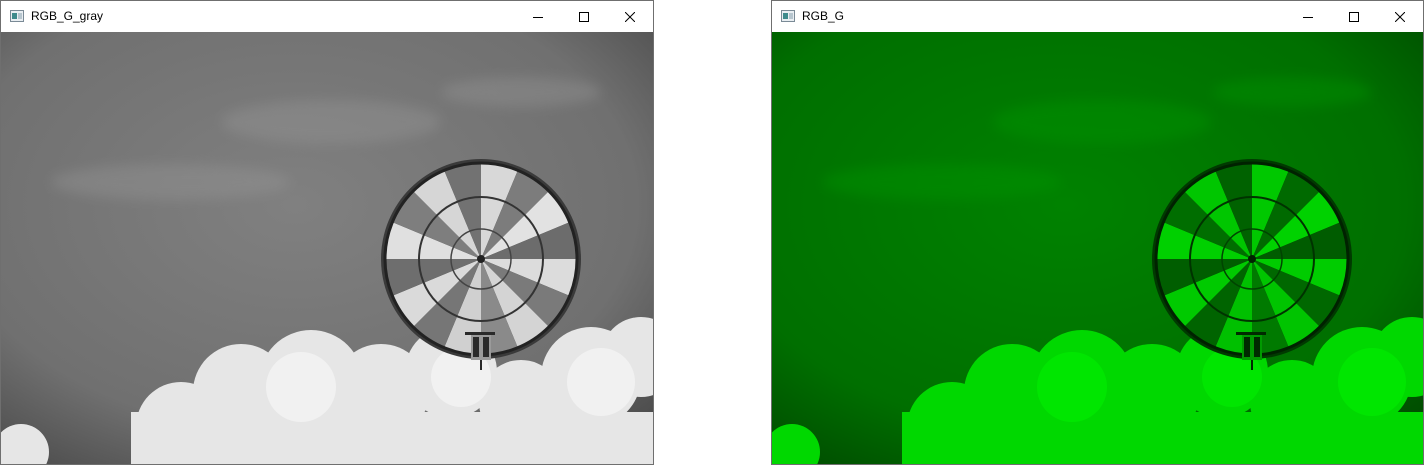  I want to click on title-bar: RGB_G, so click(1097, 16).